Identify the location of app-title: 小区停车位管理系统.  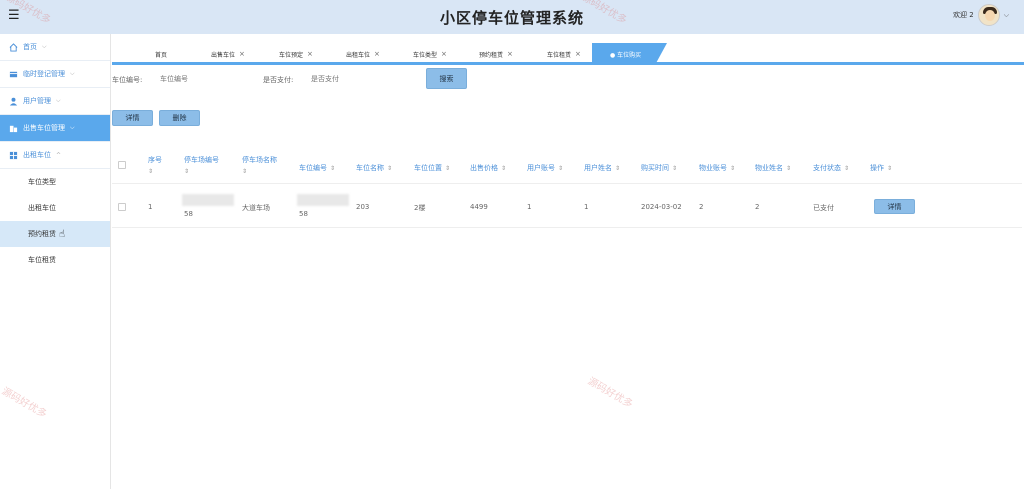
(511, 18).